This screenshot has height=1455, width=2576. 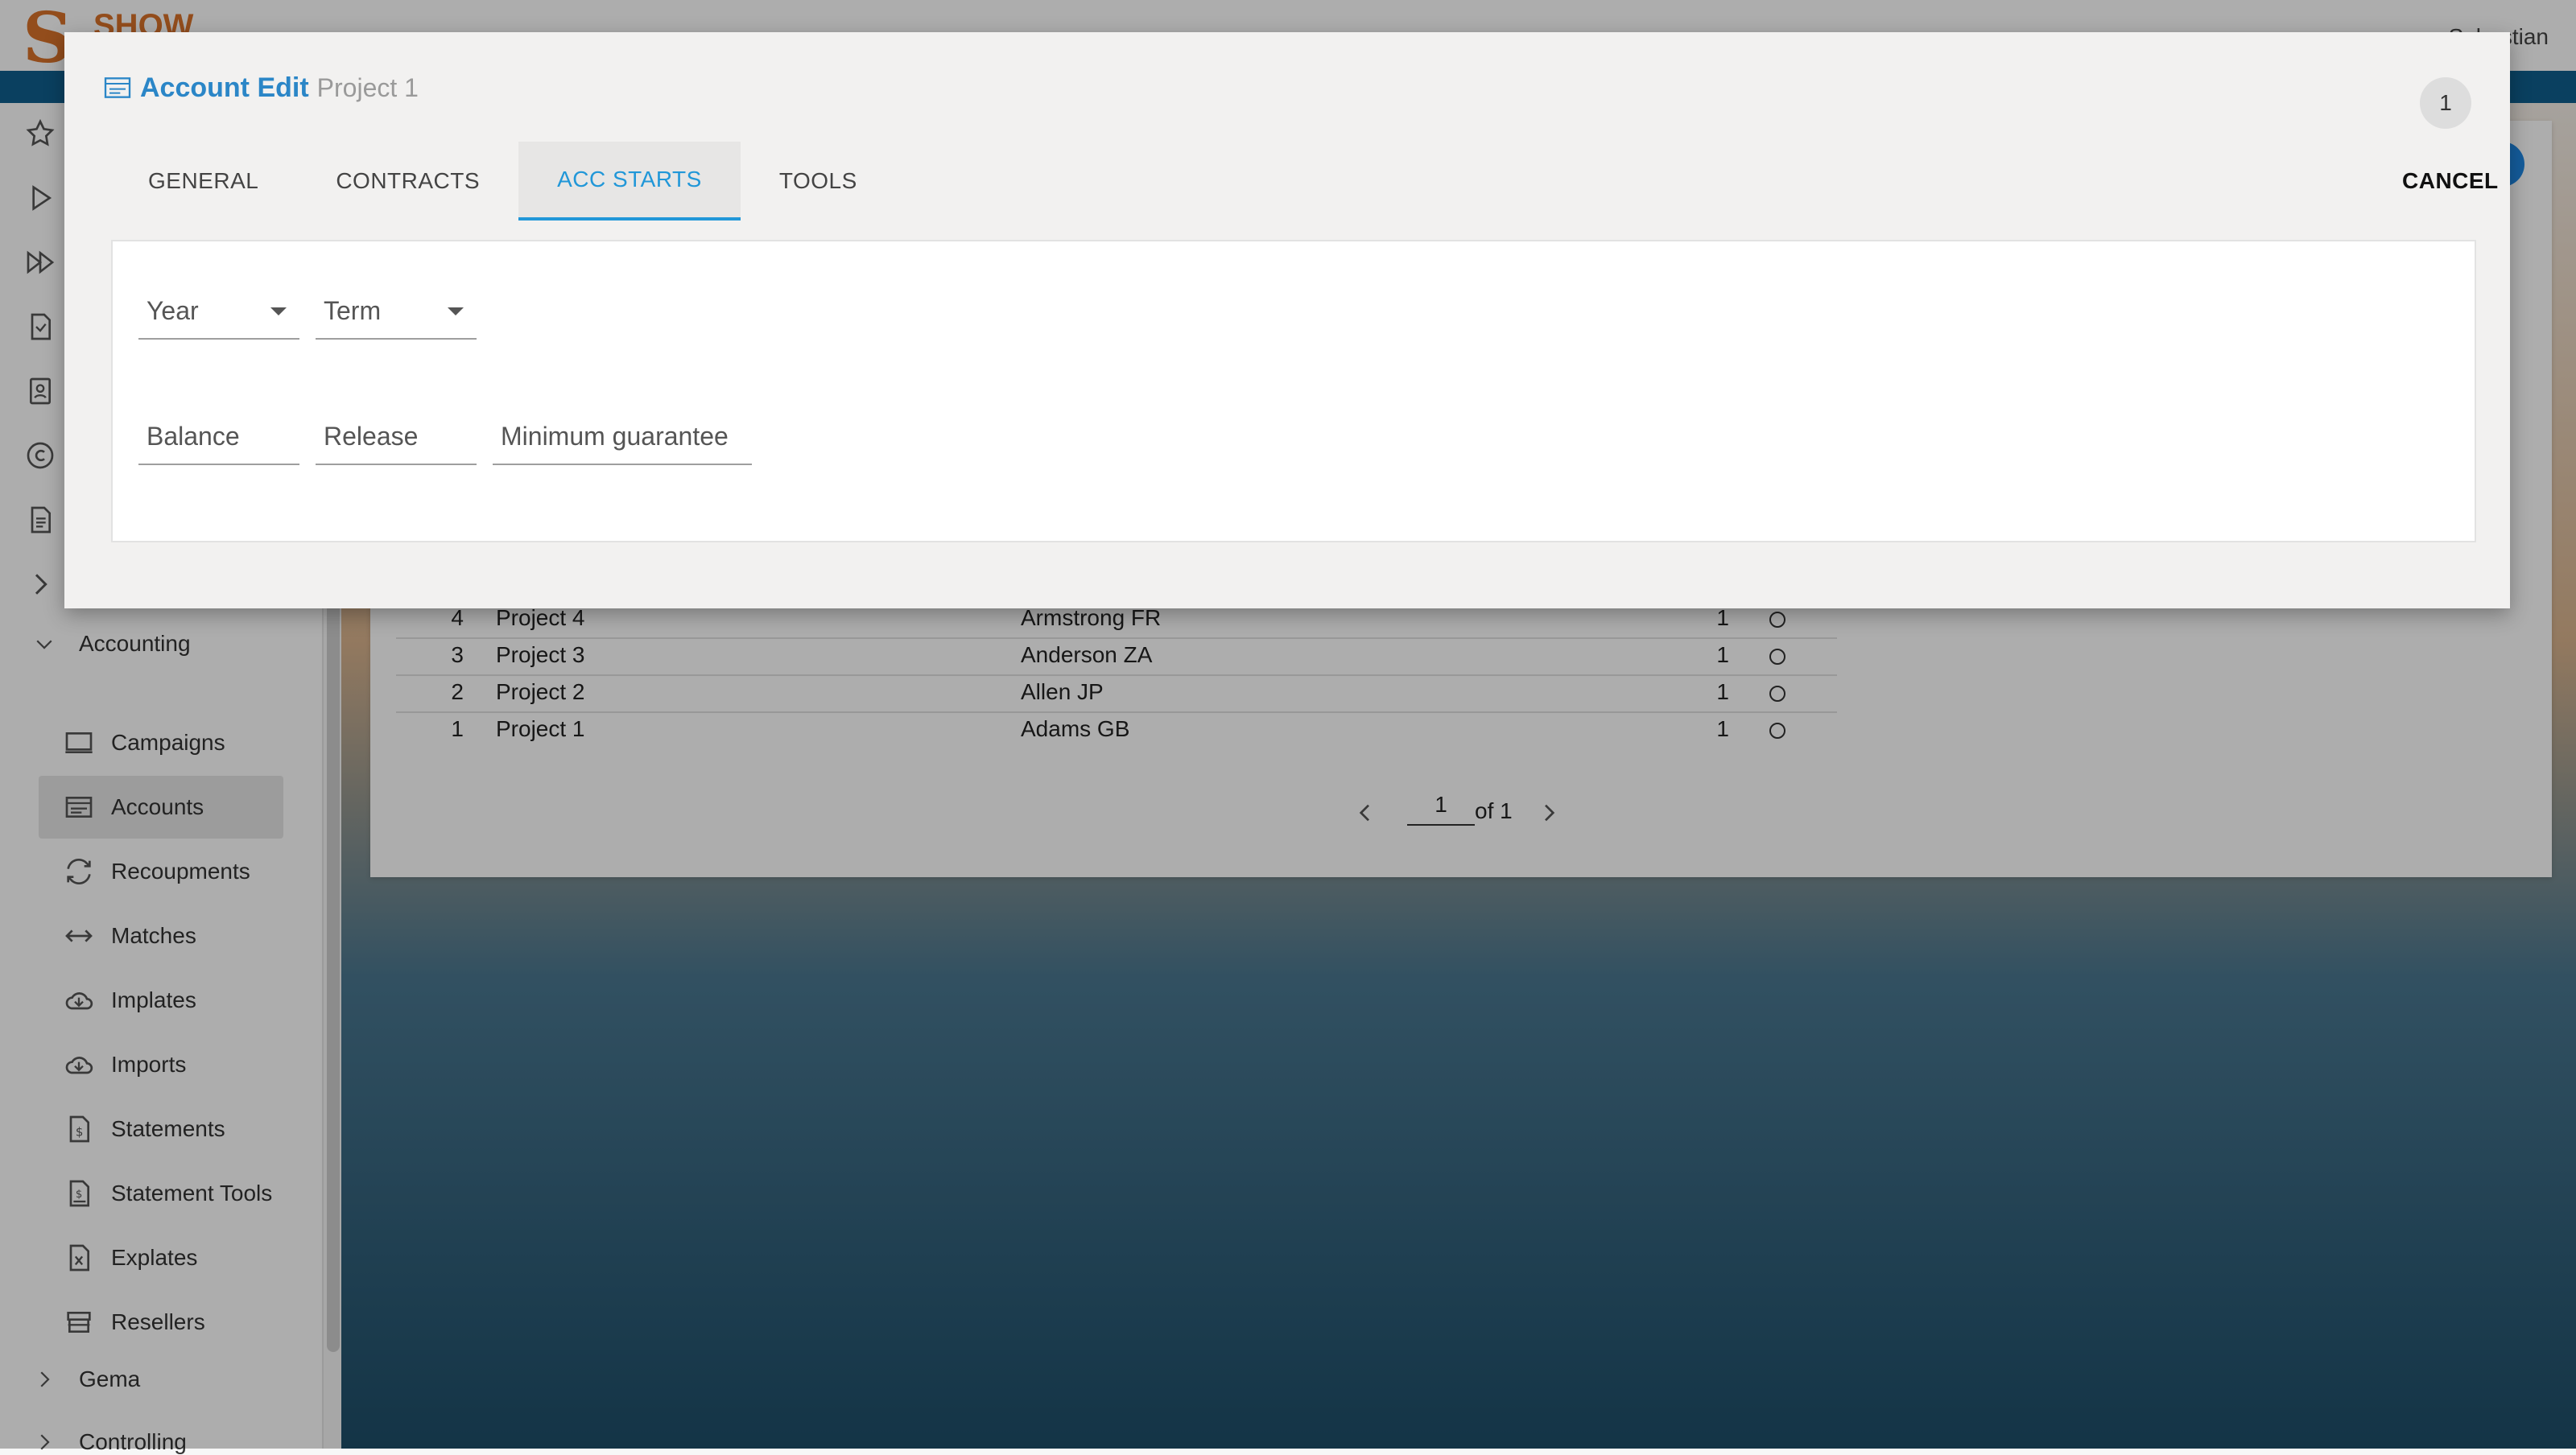 I want to click on cancel-button: CANCEL, so click(x=2450, y=181).